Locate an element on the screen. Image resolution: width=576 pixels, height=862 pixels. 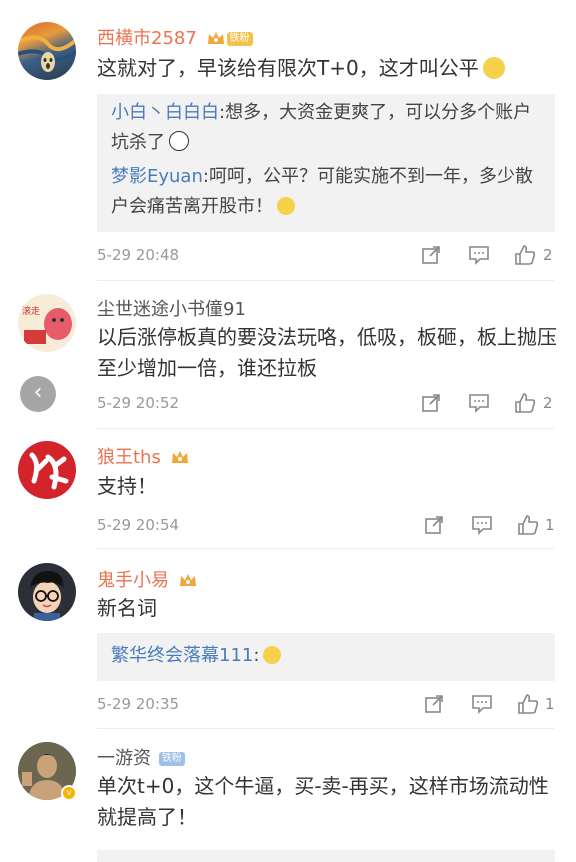
replies-box: 繁华终会落幕111: is located at coordinates (326, 657).